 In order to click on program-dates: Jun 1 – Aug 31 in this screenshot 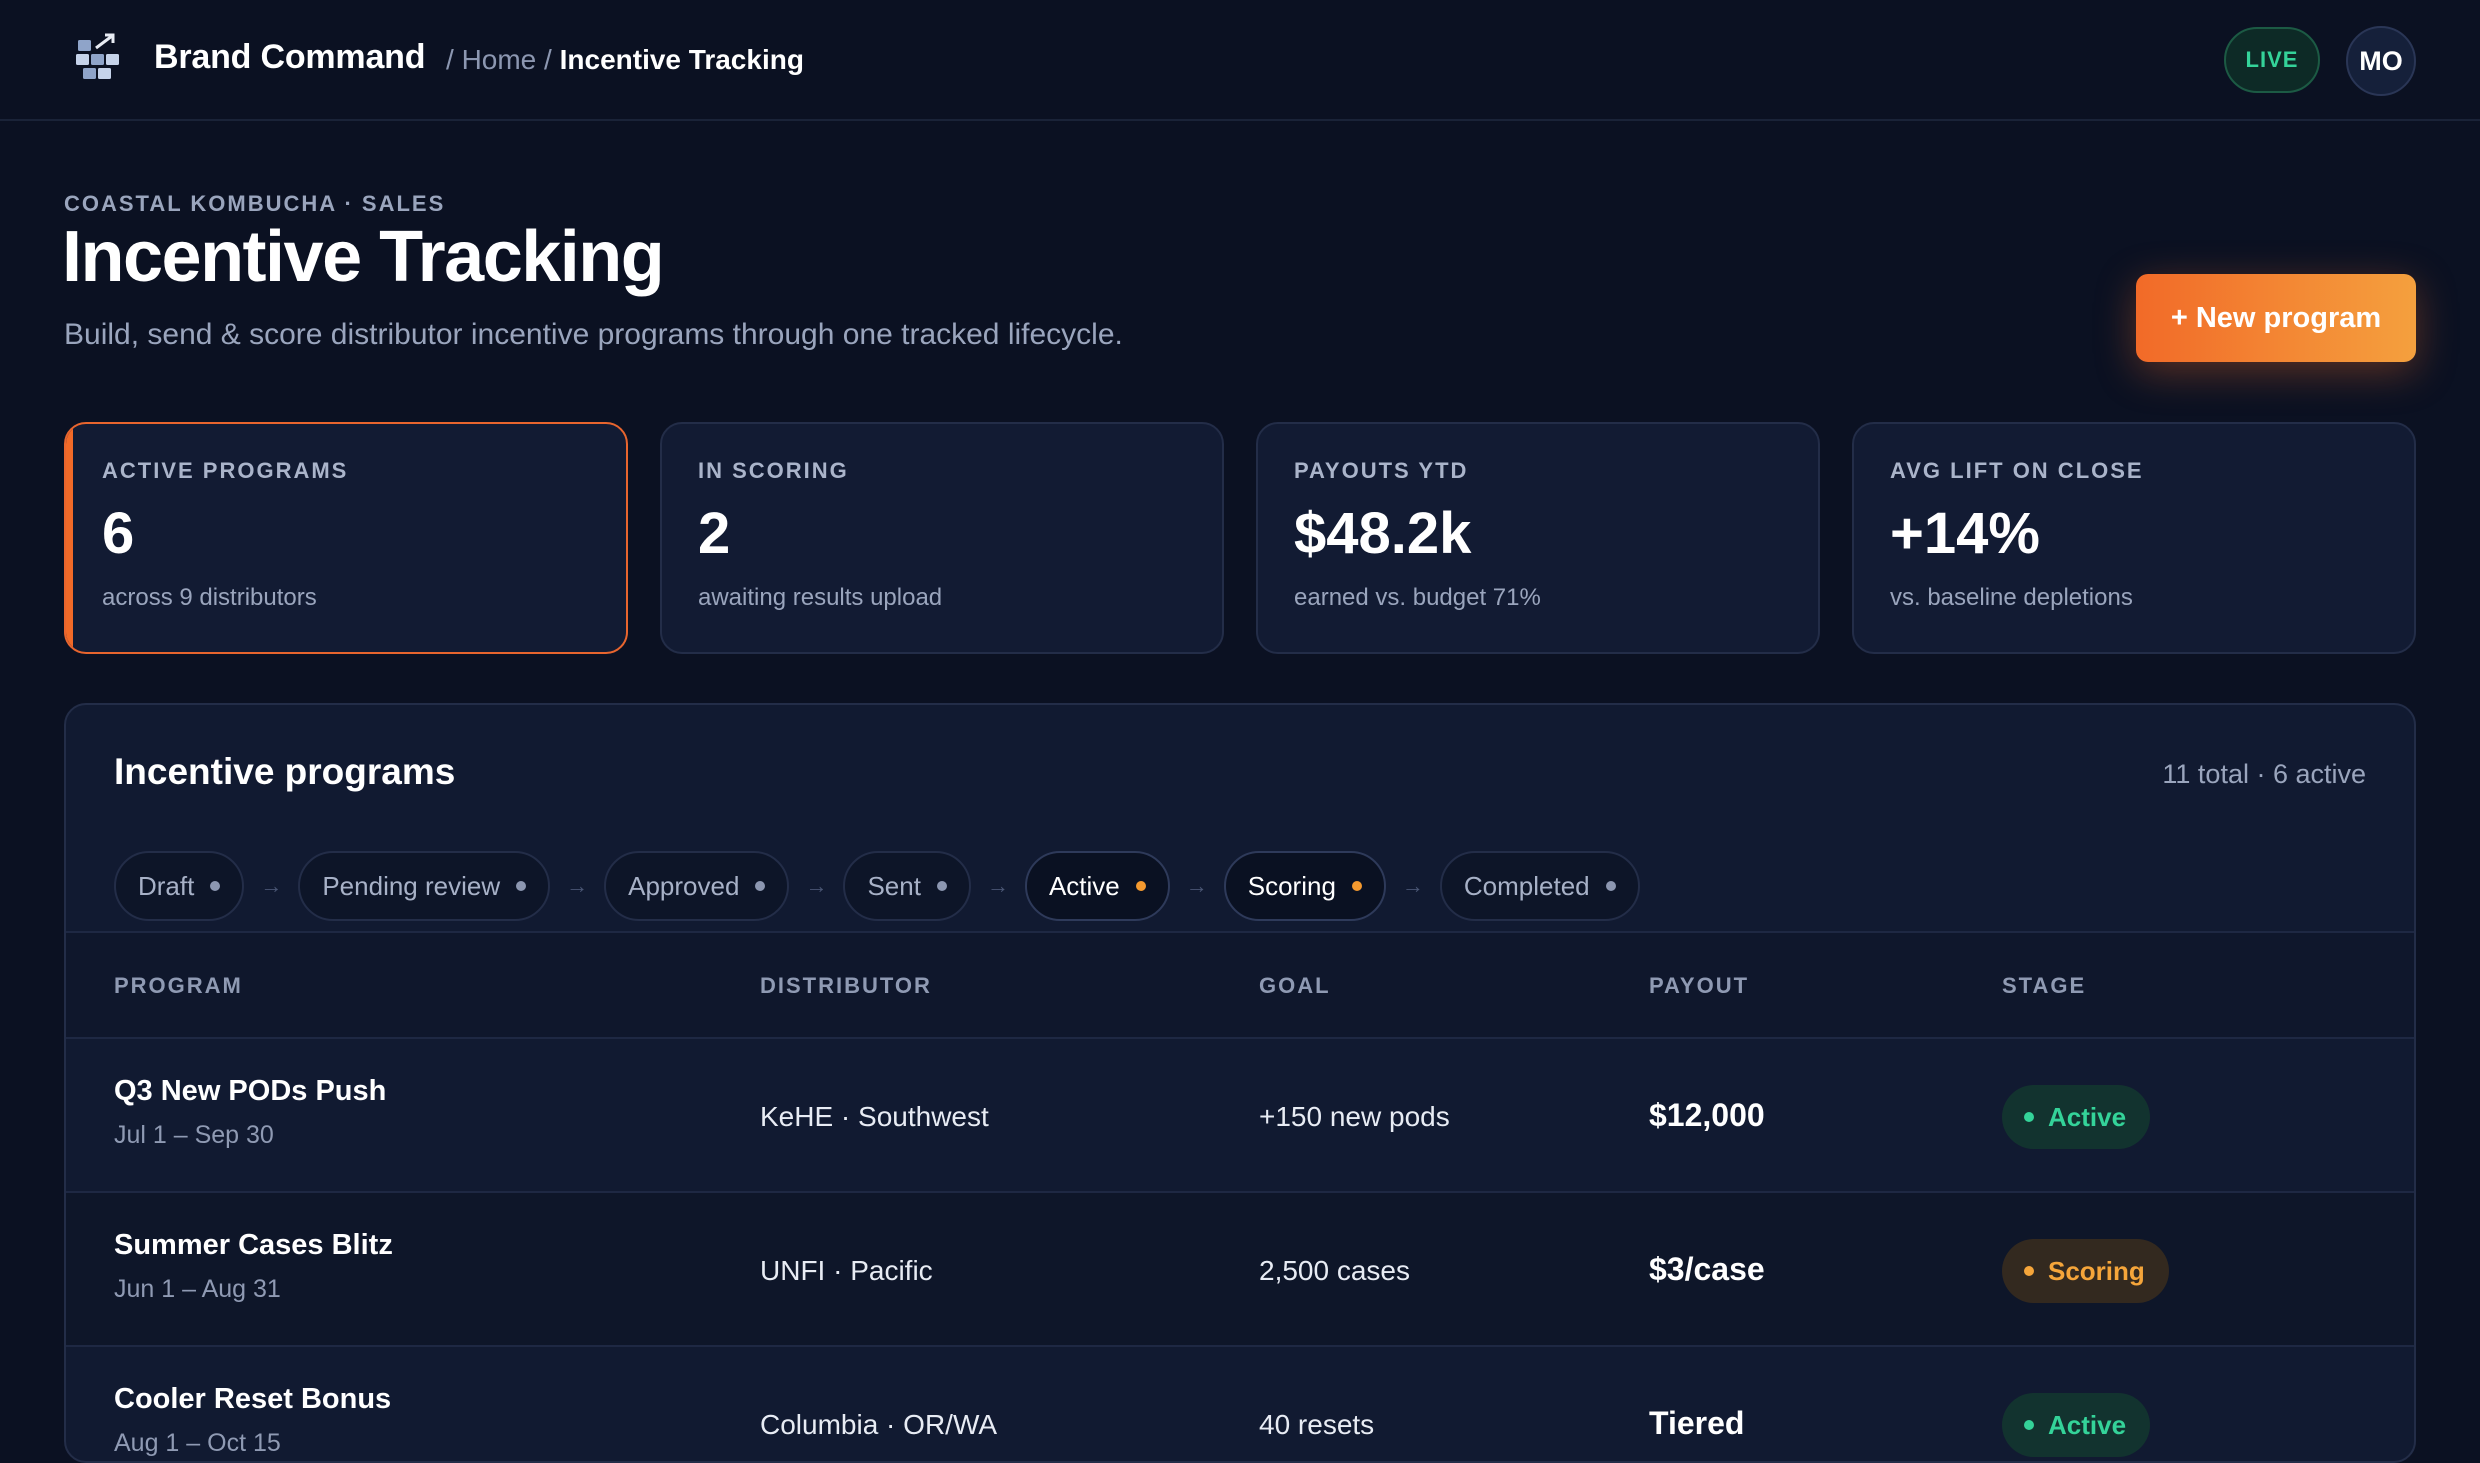, I will do `click(197, 1289)`.